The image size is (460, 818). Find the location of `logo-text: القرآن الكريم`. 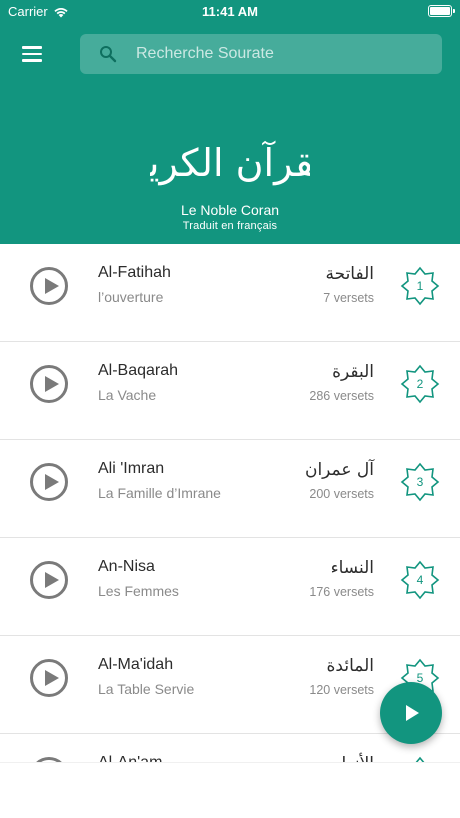

logo-text: القرآن الكريم is located at coordinates (230, 163).